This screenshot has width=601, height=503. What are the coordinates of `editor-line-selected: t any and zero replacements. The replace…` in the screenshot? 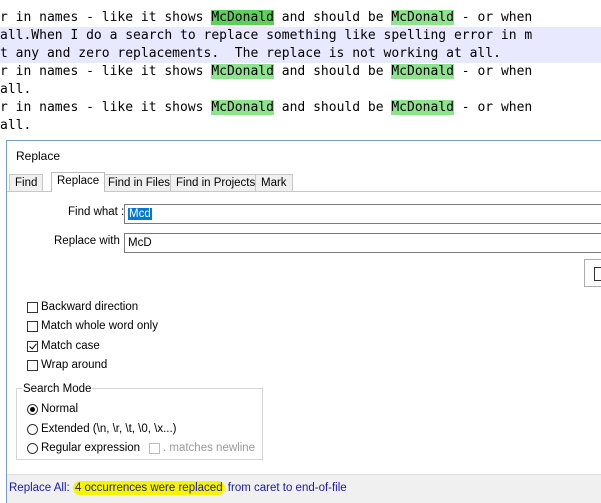 It's located at (300, 54).